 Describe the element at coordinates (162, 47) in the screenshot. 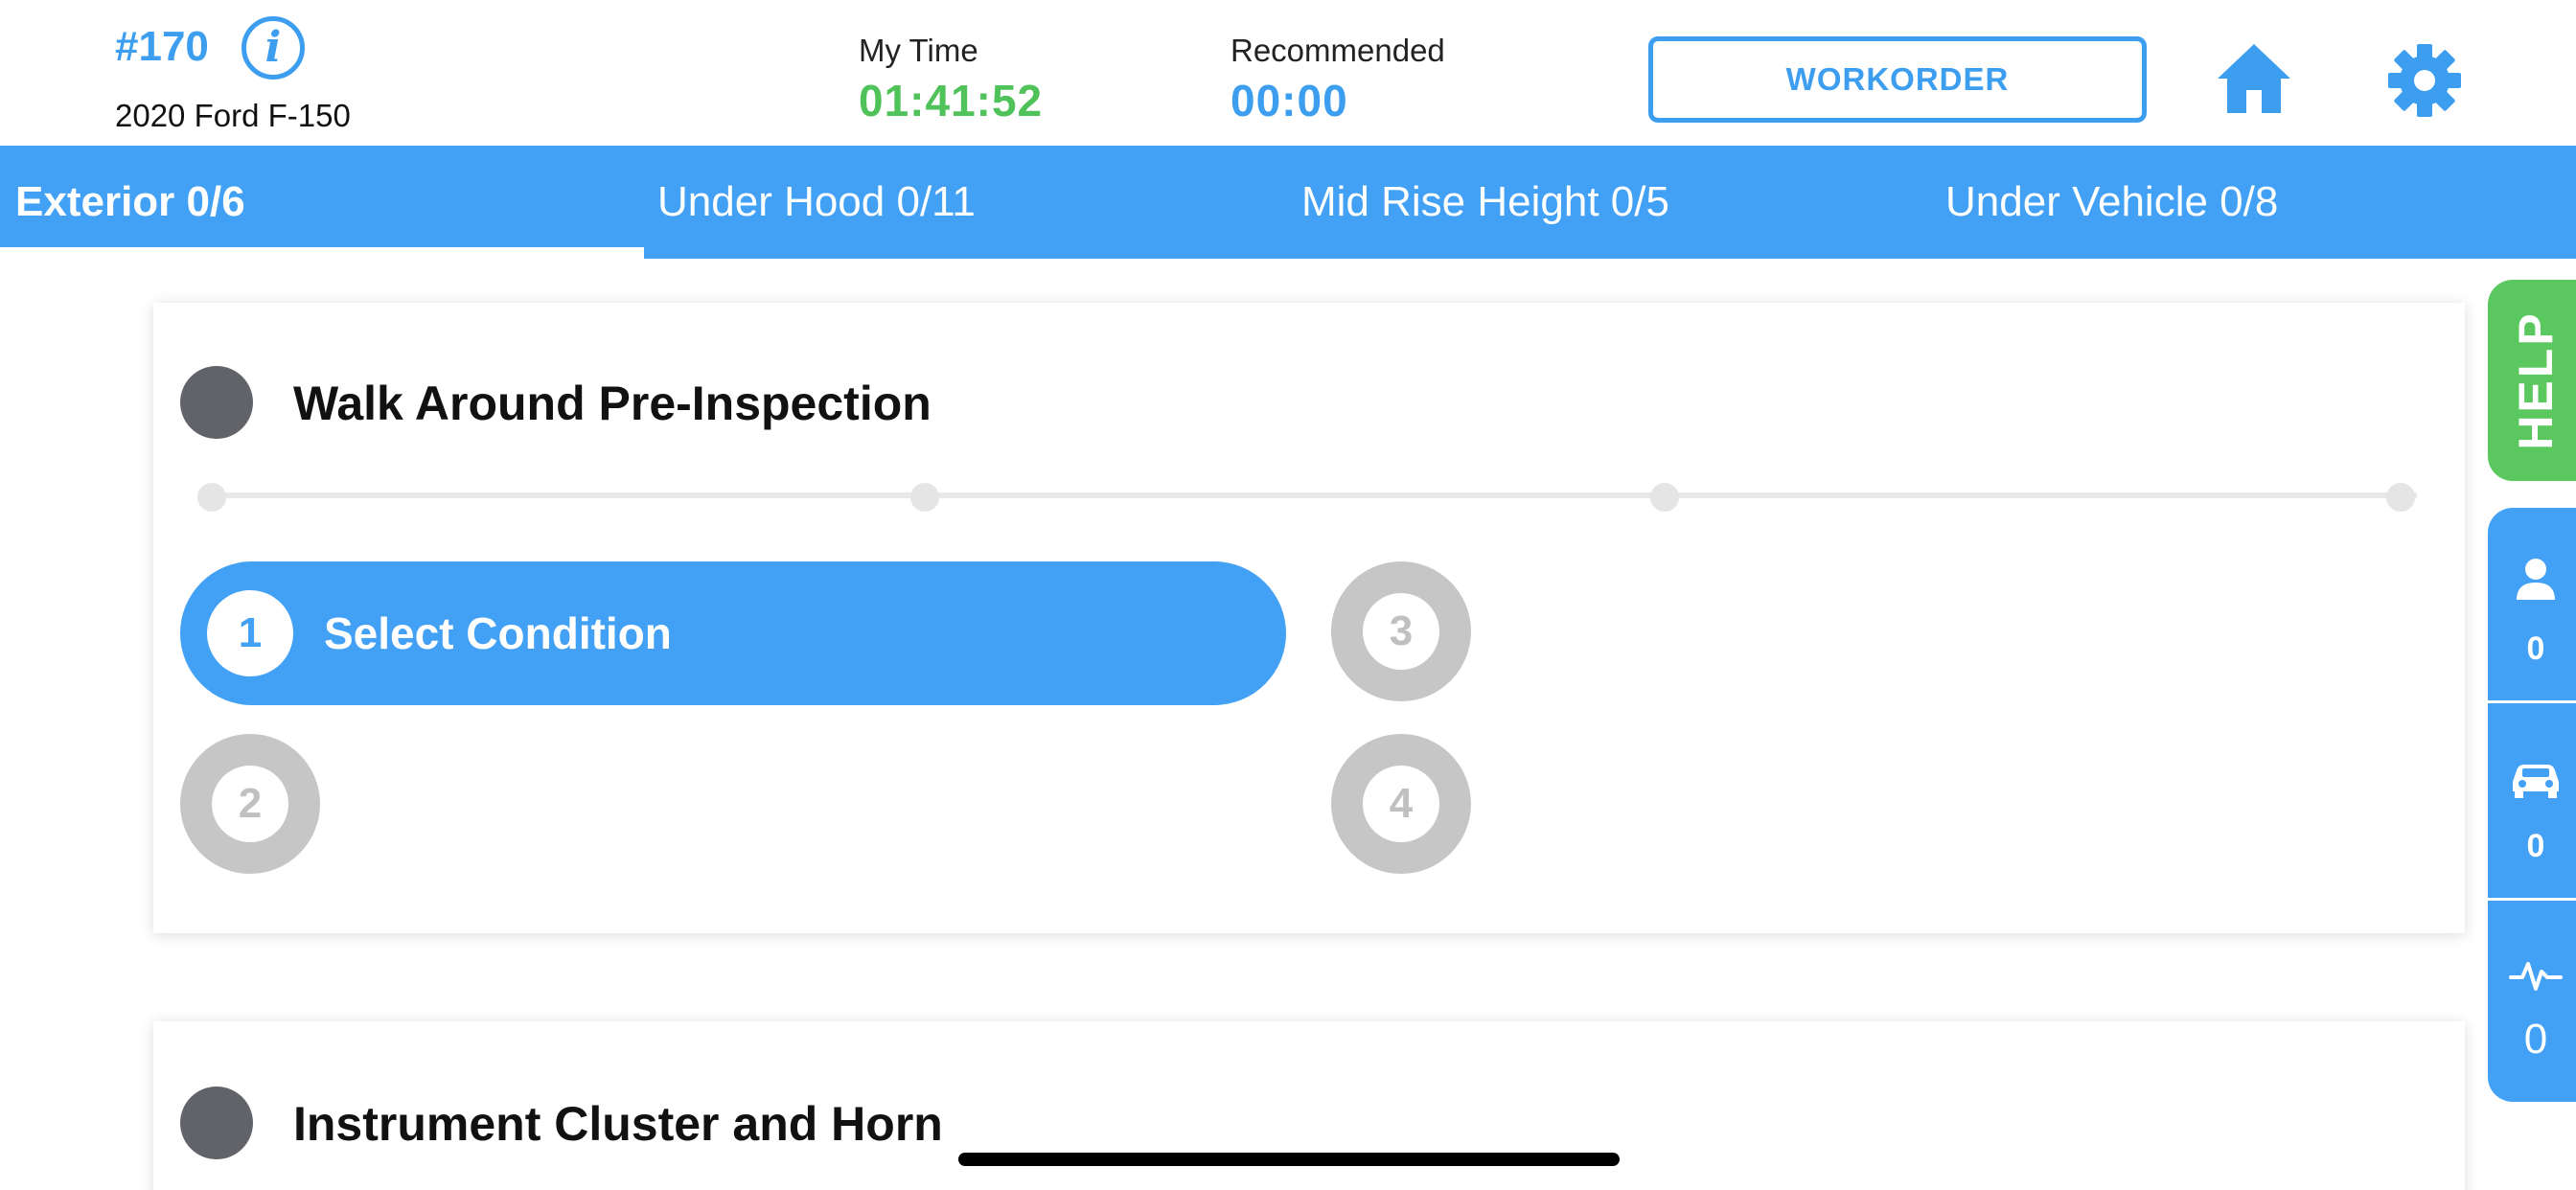

I see `workorder-number: #170` at that location.